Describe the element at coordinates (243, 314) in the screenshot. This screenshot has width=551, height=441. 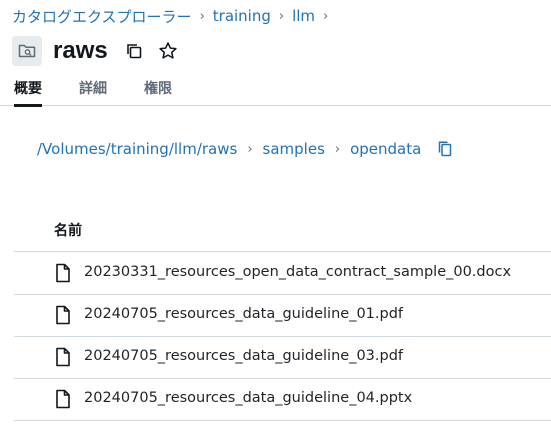
I see `file-name: 20240705_resources_data_guideline_01.pdf` at that location.